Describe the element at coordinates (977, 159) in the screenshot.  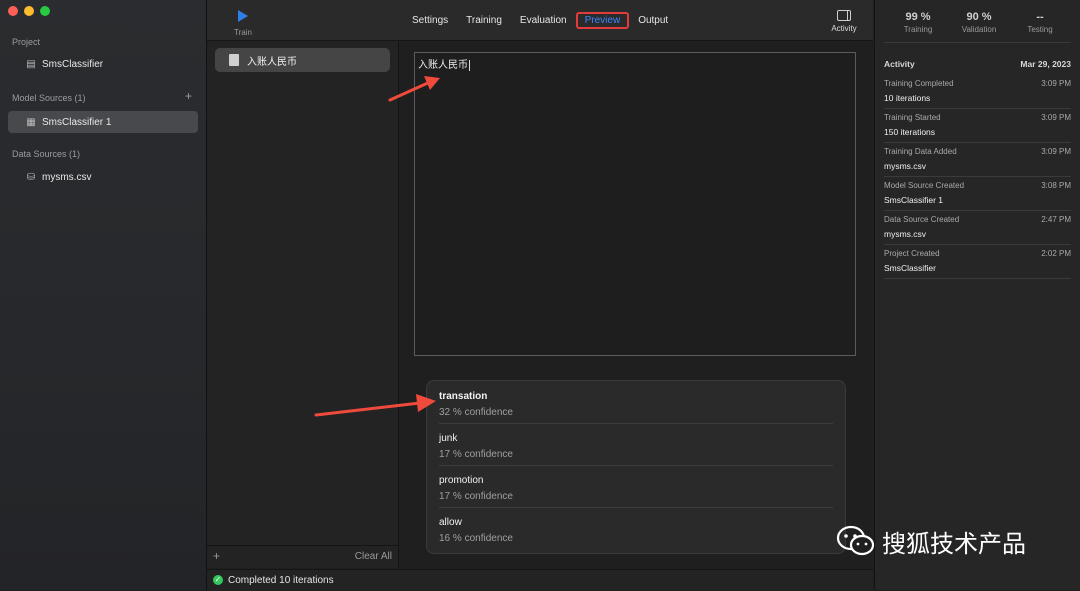
I see `activity-row: Training Data Added 3:09 PM mysms.csv` at that location.